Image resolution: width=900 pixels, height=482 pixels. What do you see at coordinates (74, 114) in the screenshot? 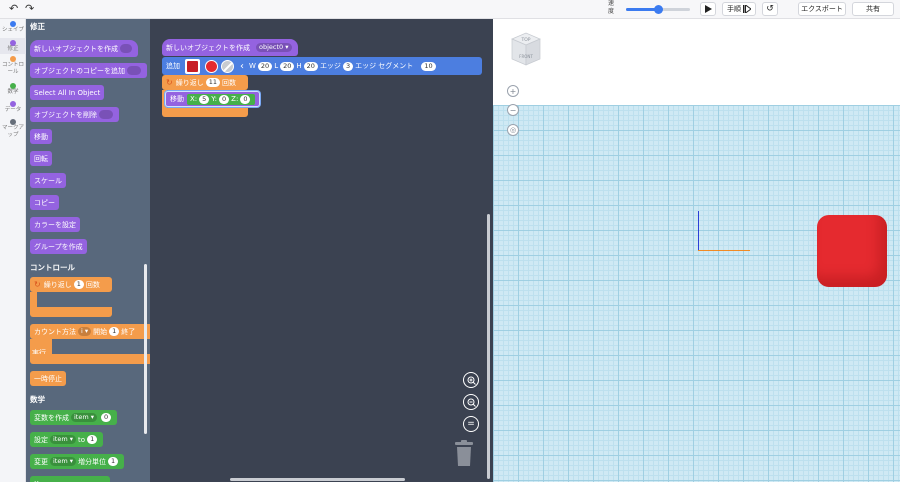
I see `block-delete-object: オブジェクトを削除` at bounding box center [74, 114].